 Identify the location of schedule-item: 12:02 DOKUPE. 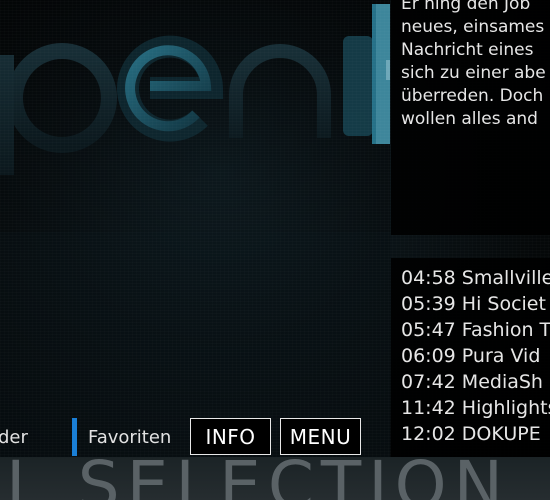
(470, 434).